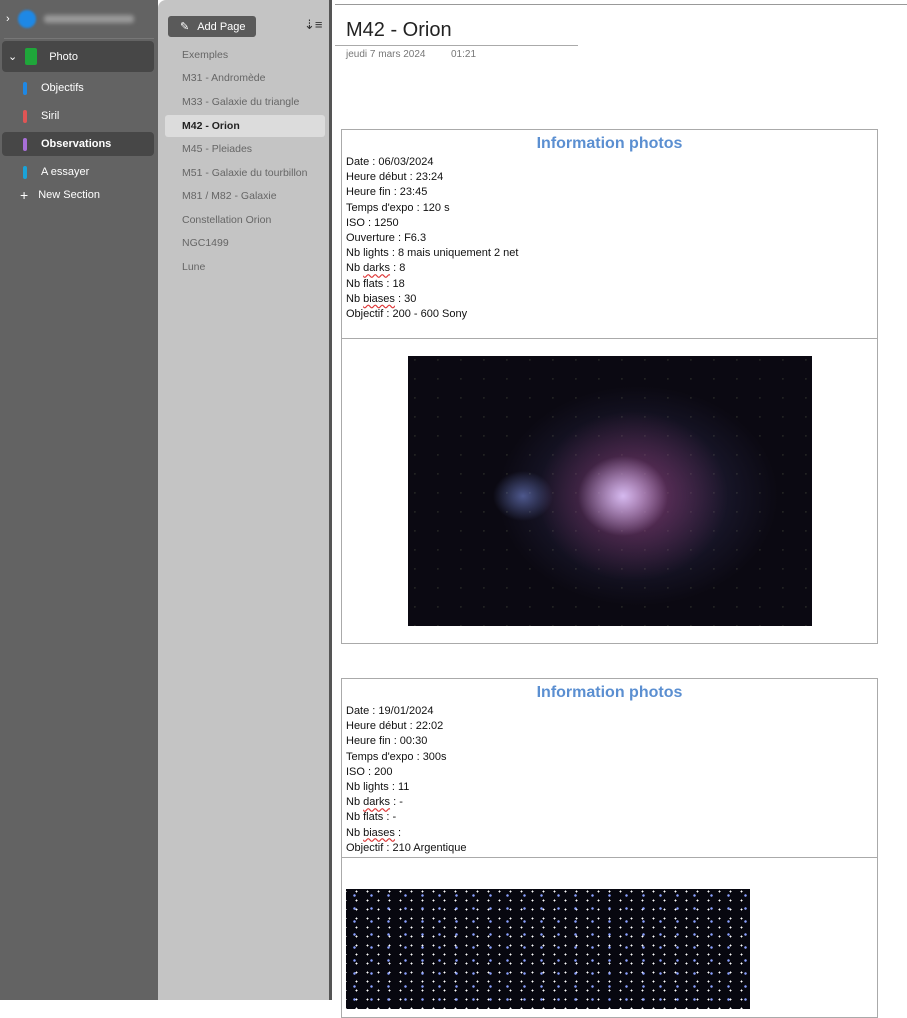  I want to click on page-item: M81 / M82 - Galaxie, so click(245, 196).